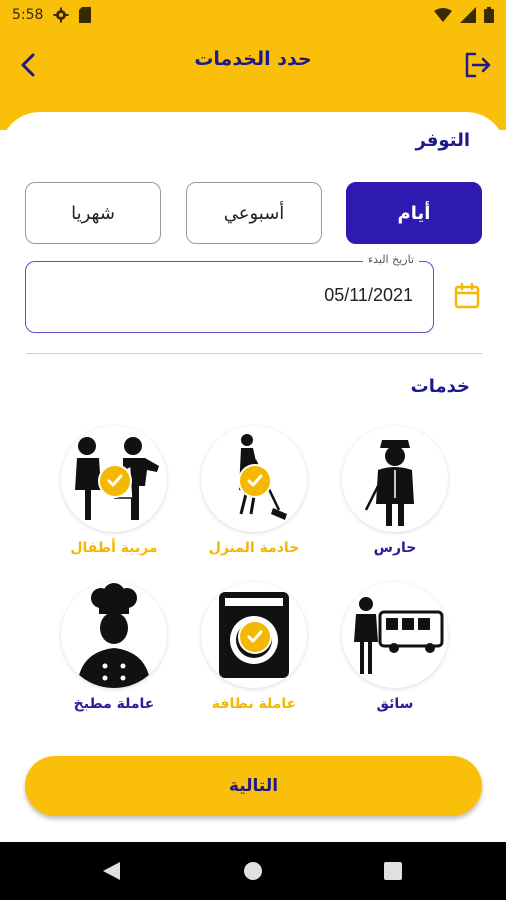 The width and height of the screenshot is (506, 900). What do you see at coordinates (414, 213) in the screenshot?
I see `period-days-button: أيام` at bounding box center [414, 213].